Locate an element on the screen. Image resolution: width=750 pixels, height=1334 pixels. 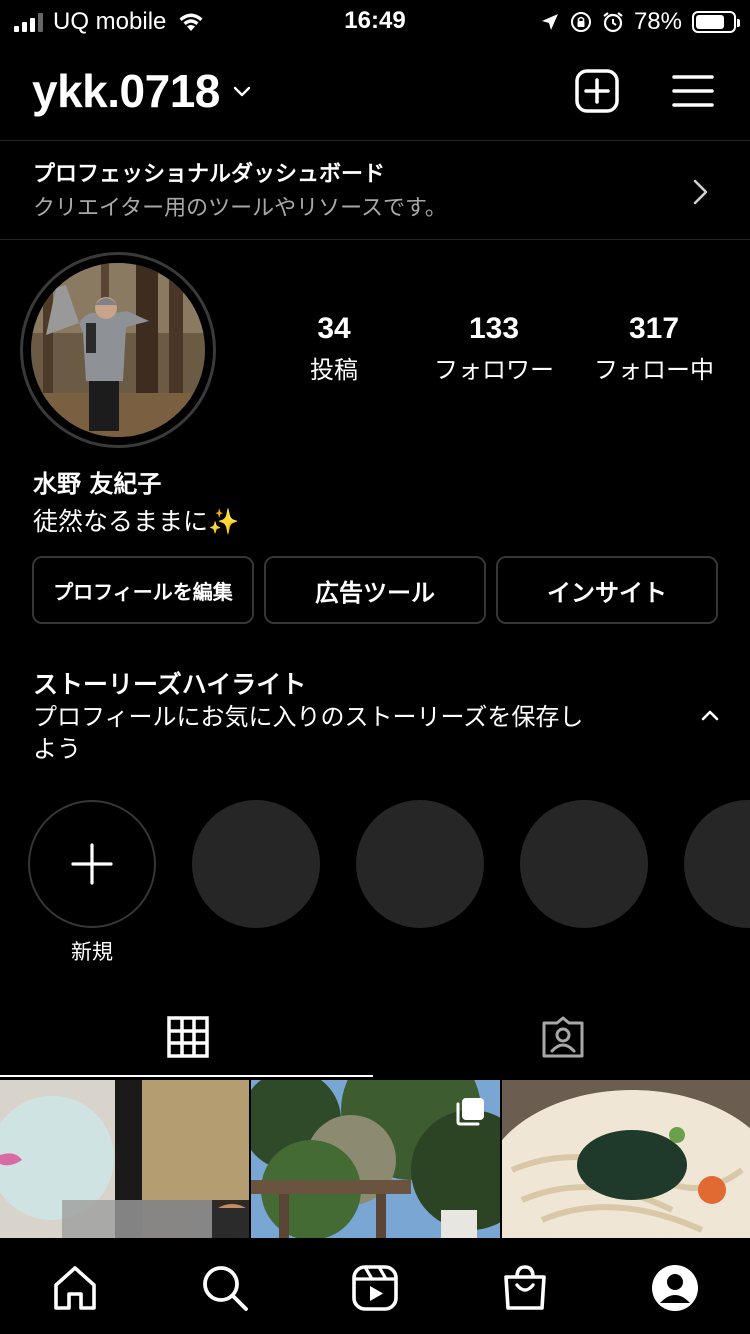
carousel-icon is located at coordinates (470, 1112).